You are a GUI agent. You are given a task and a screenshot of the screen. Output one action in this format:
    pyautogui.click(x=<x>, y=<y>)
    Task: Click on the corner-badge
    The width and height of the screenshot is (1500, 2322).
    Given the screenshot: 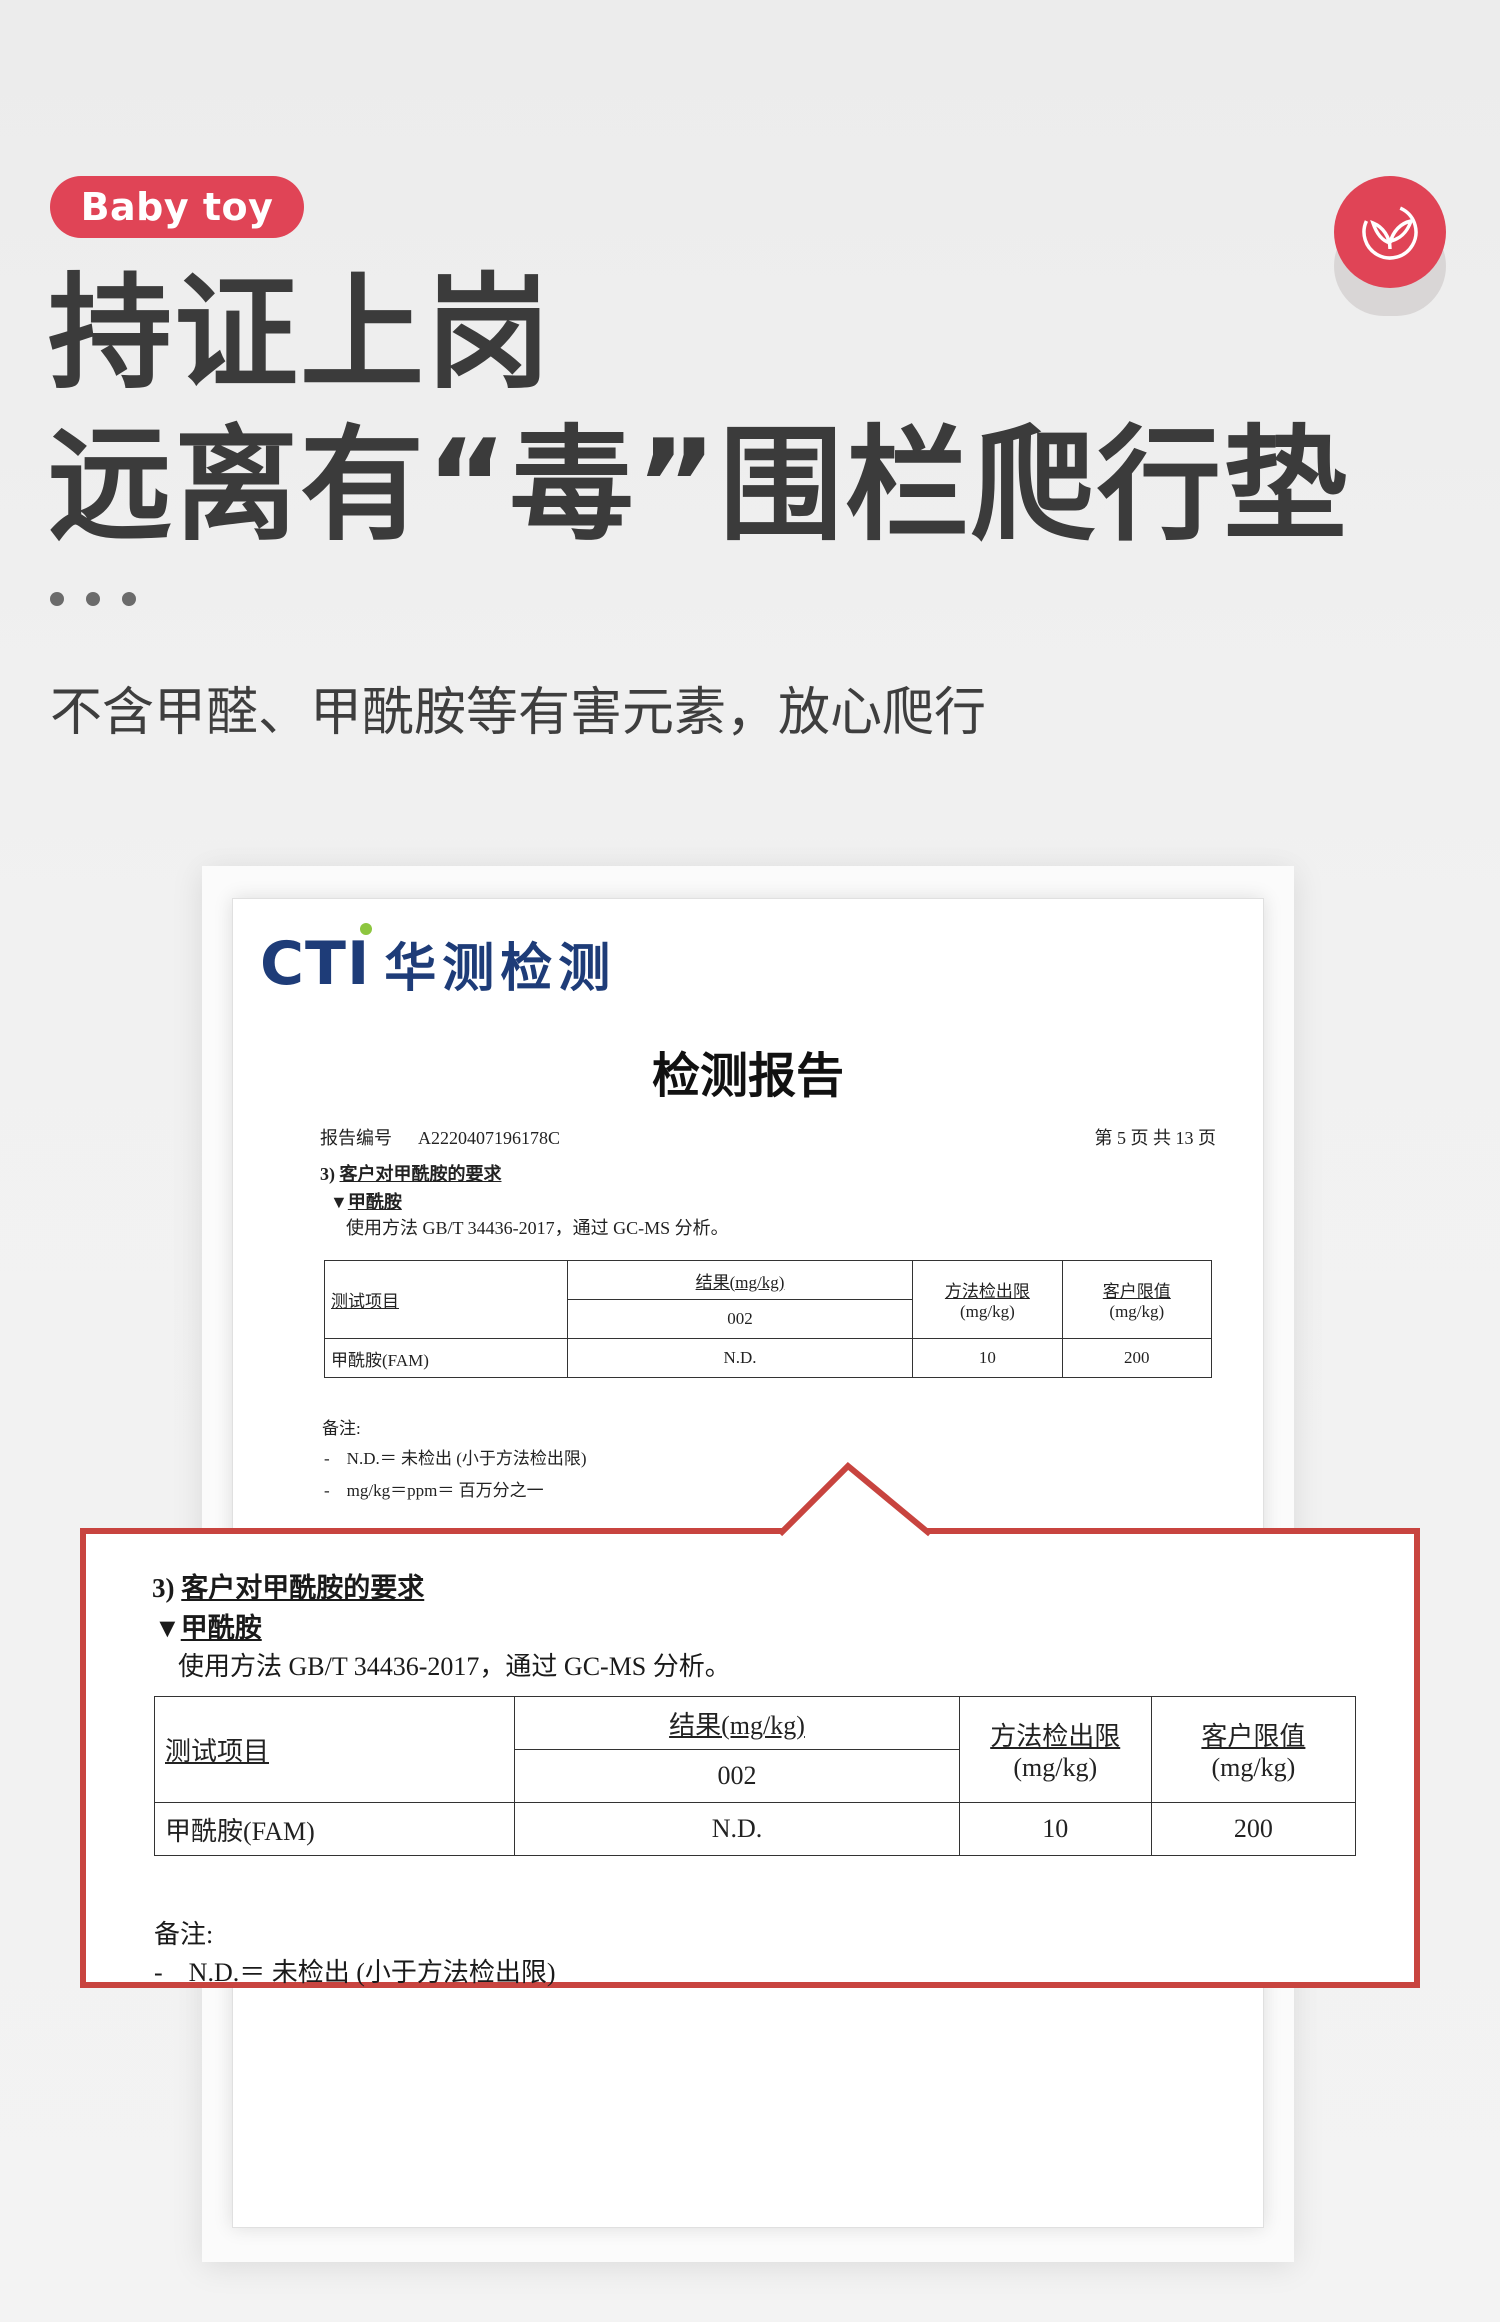 What is the action you would take?
    pyautogui.click(x=1390, y=250)
    